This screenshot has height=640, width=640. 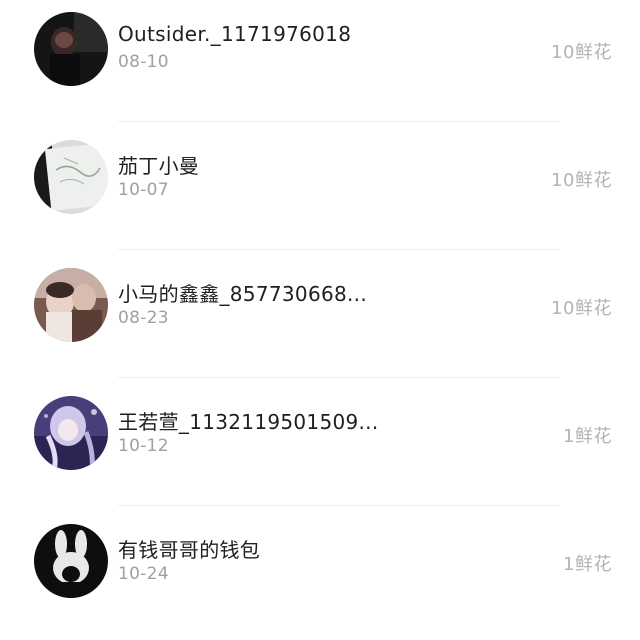 What do you see at coordinates (71, 49) in the screenshot?
I see `dark-portrait-avatar-icon` at bounding box center [71, 49].